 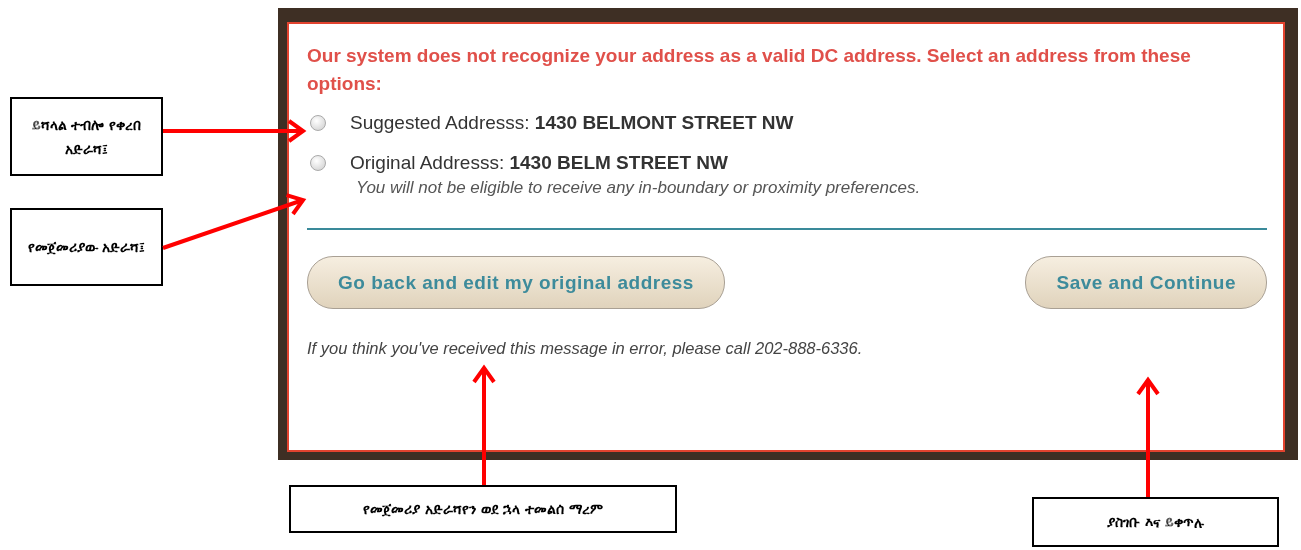 I want to click on address-option: Suggested Addresss: 1430 BELMONT STREET NW, so click(x=572, y=123).